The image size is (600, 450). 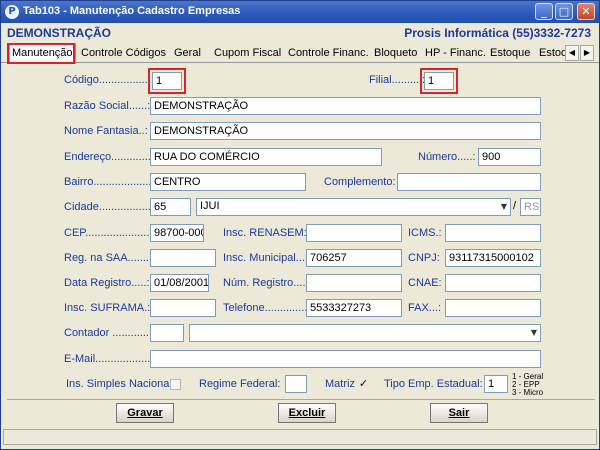 What do you see at coordinates (240, 384) in the screenshot?
I see `regime-federal-label: Regime Federal:` at bounding box center [240, 384].